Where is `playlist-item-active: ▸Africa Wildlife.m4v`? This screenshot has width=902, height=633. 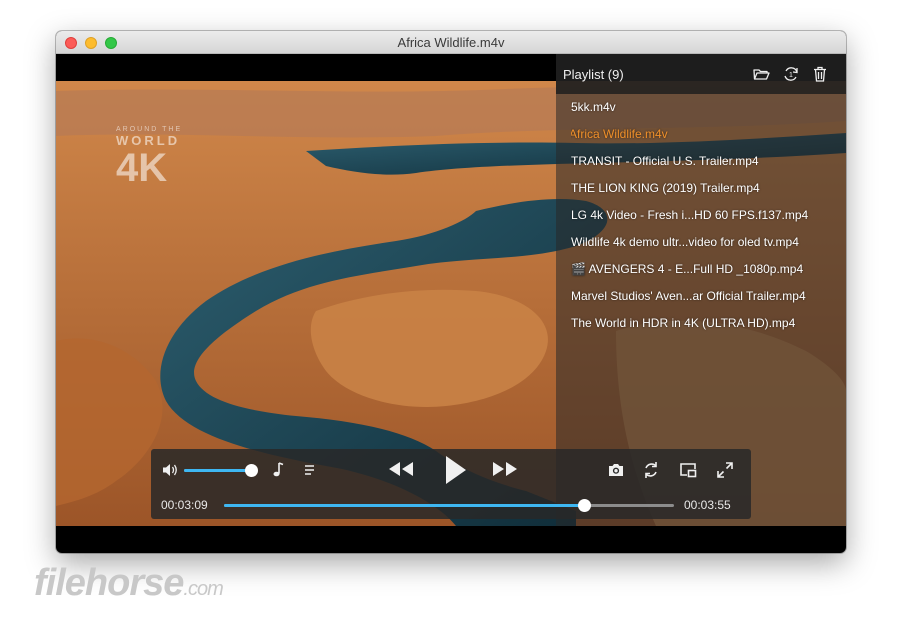
playlist-item-active: ▸Africa Wildlife.m4v is located at coordinates (706, 137).